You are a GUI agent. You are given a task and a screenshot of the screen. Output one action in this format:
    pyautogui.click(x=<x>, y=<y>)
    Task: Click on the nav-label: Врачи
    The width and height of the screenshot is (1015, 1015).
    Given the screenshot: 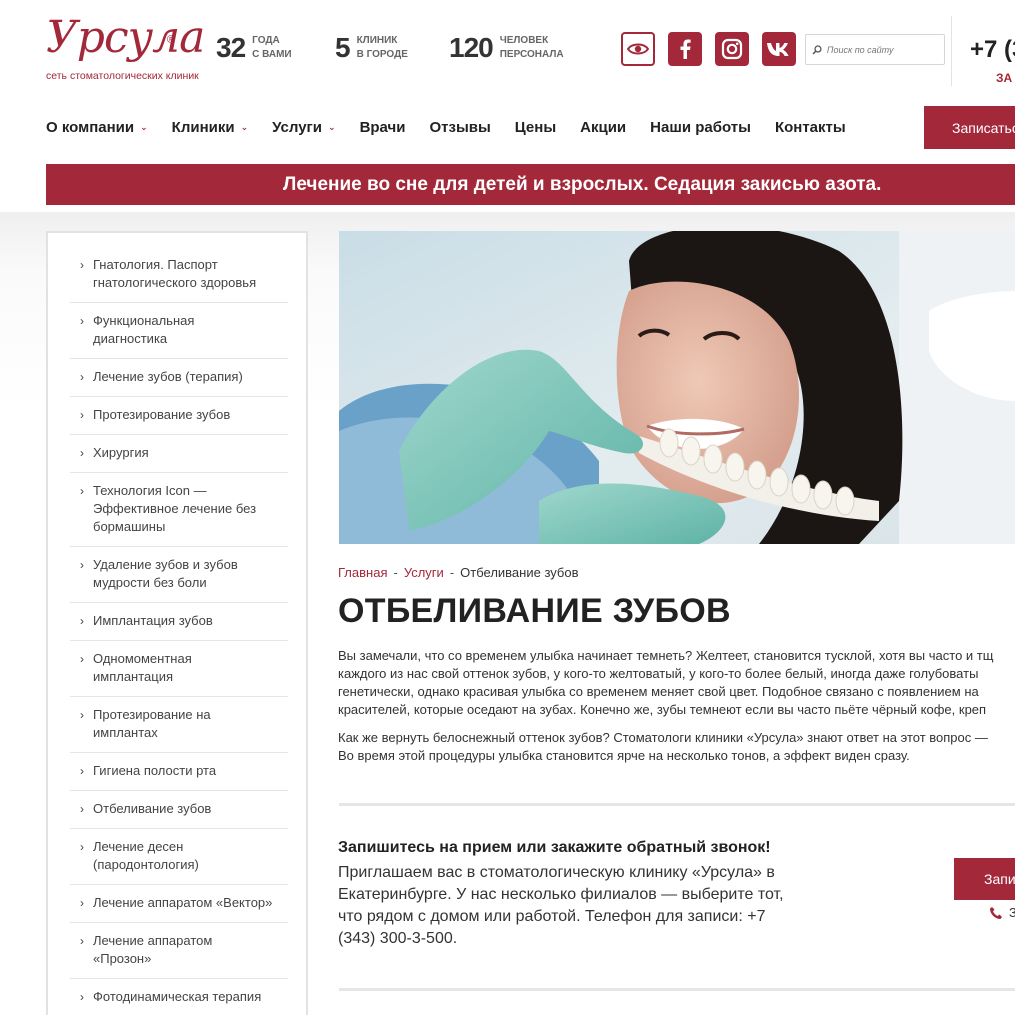 What is the action you would take?
    pyautogui.click(x=382, y=127)
    